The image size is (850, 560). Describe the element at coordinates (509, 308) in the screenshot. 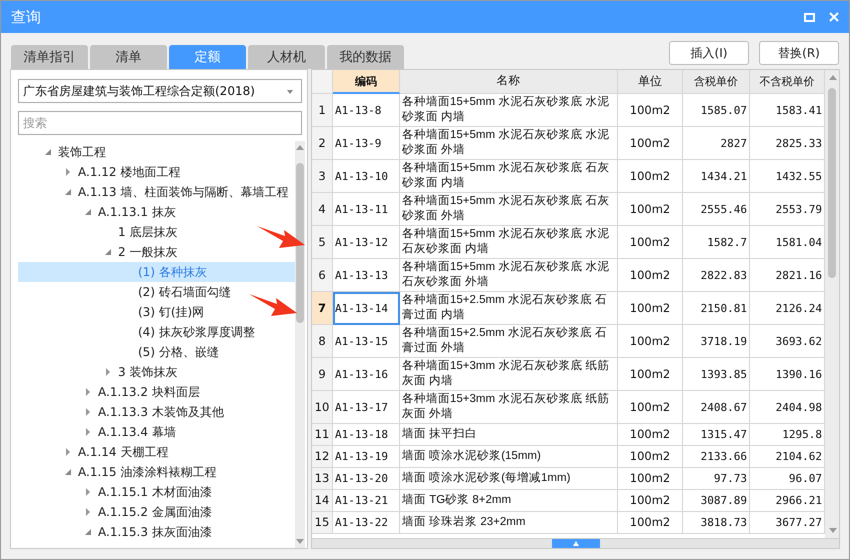

I see `table-cell: 各种墙面15+2.5mm 水泥石灰砂浆底 石膏过面 内墙` at that location.